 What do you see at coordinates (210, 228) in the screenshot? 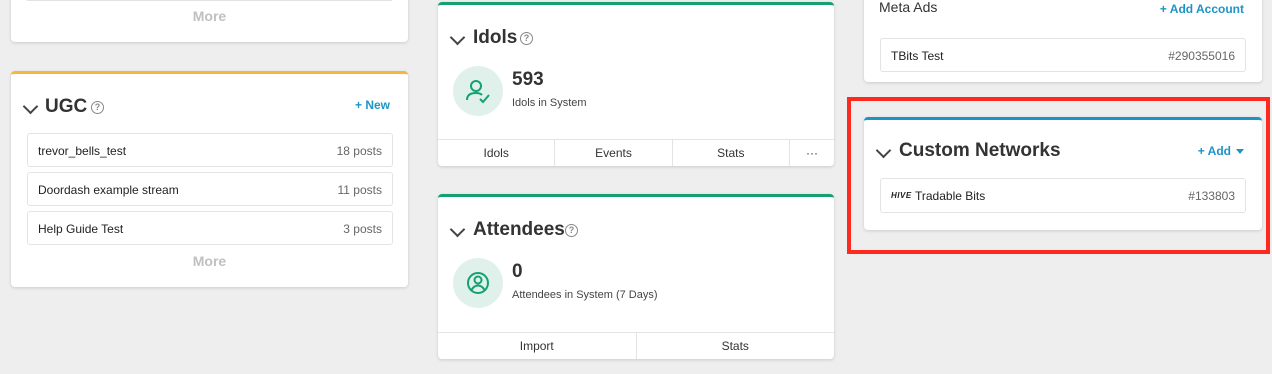
I see `ugc-list-item: Help Guide Test 3 posts` at bounding box center [210, 228].